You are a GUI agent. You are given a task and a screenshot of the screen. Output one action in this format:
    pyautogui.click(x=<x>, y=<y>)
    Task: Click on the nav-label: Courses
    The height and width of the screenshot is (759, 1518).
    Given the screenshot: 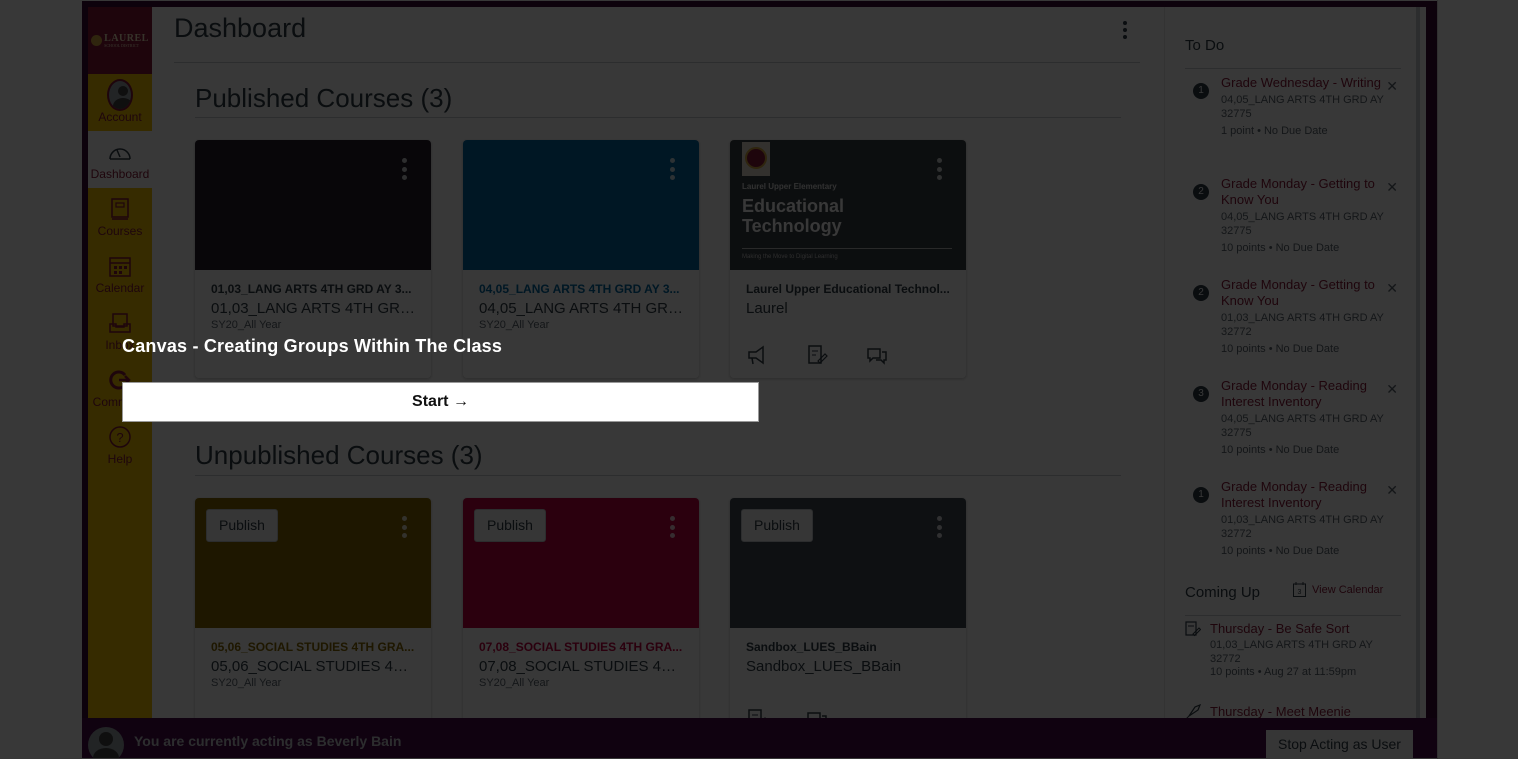 What is the action you would take?
    pyautogui.click(x=120, y=230)
    